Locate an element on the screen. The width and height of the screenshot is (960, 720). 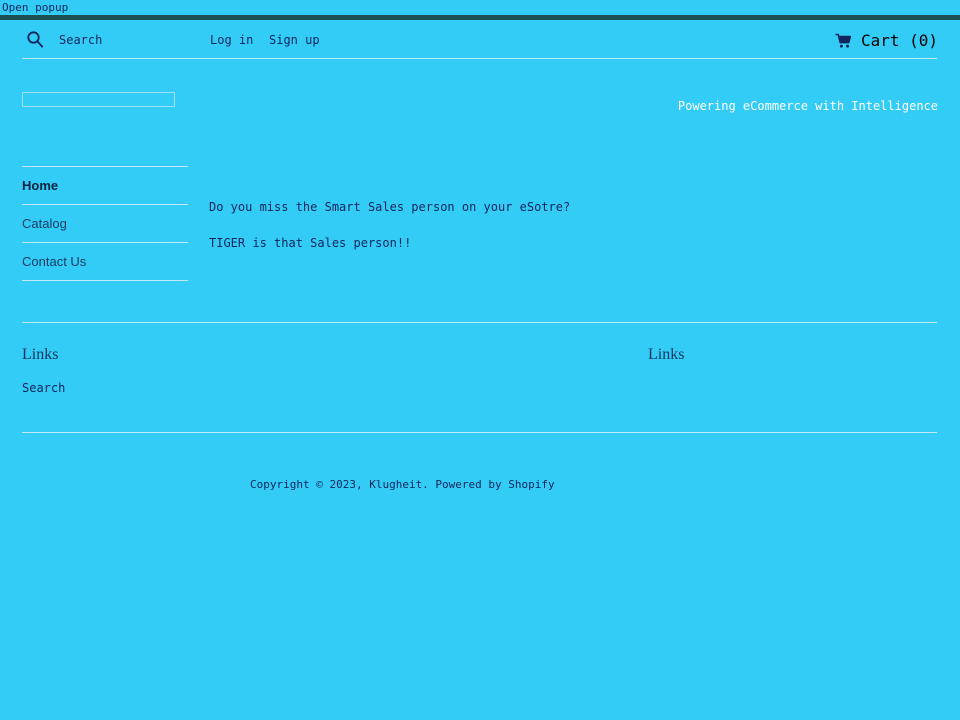
nav-item-home: Home is located at coordinates (105, 185).